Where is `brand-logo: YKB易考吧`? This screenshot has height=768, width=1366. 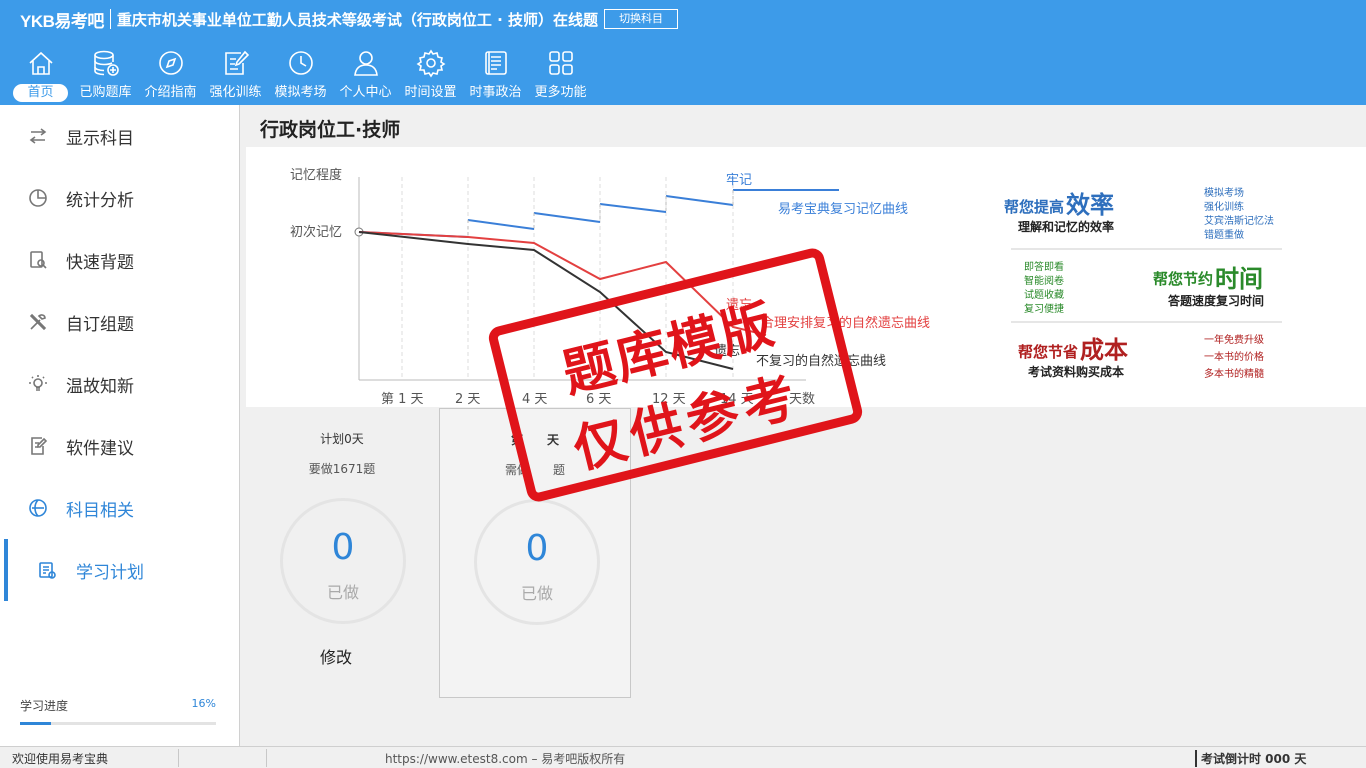
brand-logo: YKB易考吧 is located at coordinates (62, 21).